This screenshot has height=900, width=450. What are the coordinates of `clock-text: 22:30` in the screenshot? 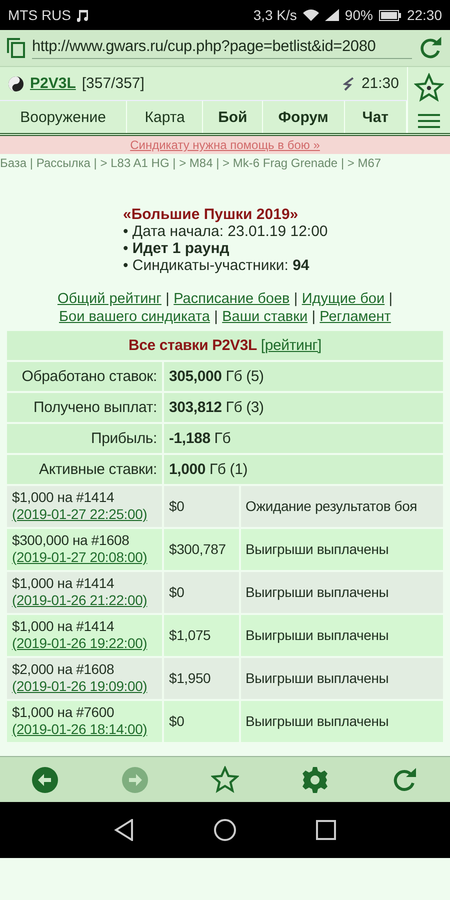 It's located at (424, 15).